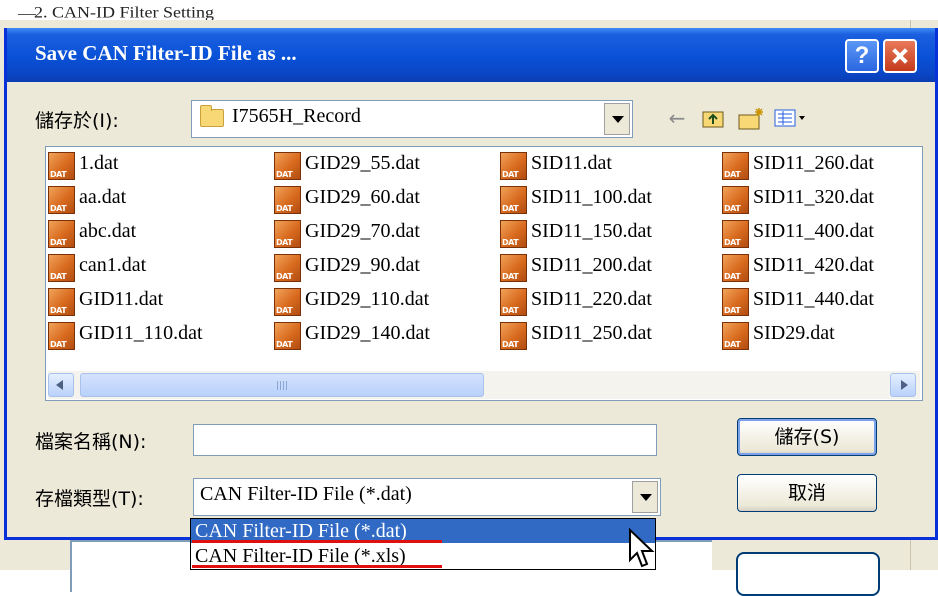  What do you see at coordinates (903, 385) in the screenshot?
I see `scroll-right-button` at bounding box center [903, 385].